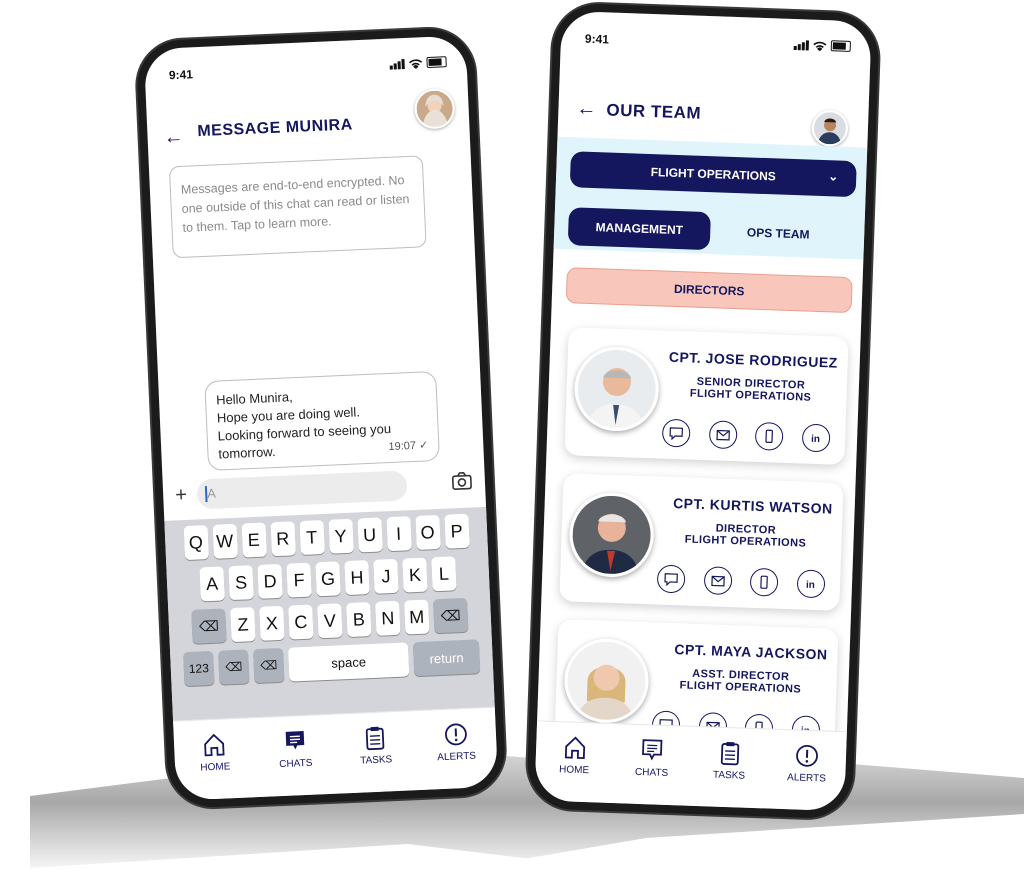 The width and height of the screenshot is (1024, 884). Describe the element at coordinates (225, 541) in the screenshot. I see `key-w: W` at that location.